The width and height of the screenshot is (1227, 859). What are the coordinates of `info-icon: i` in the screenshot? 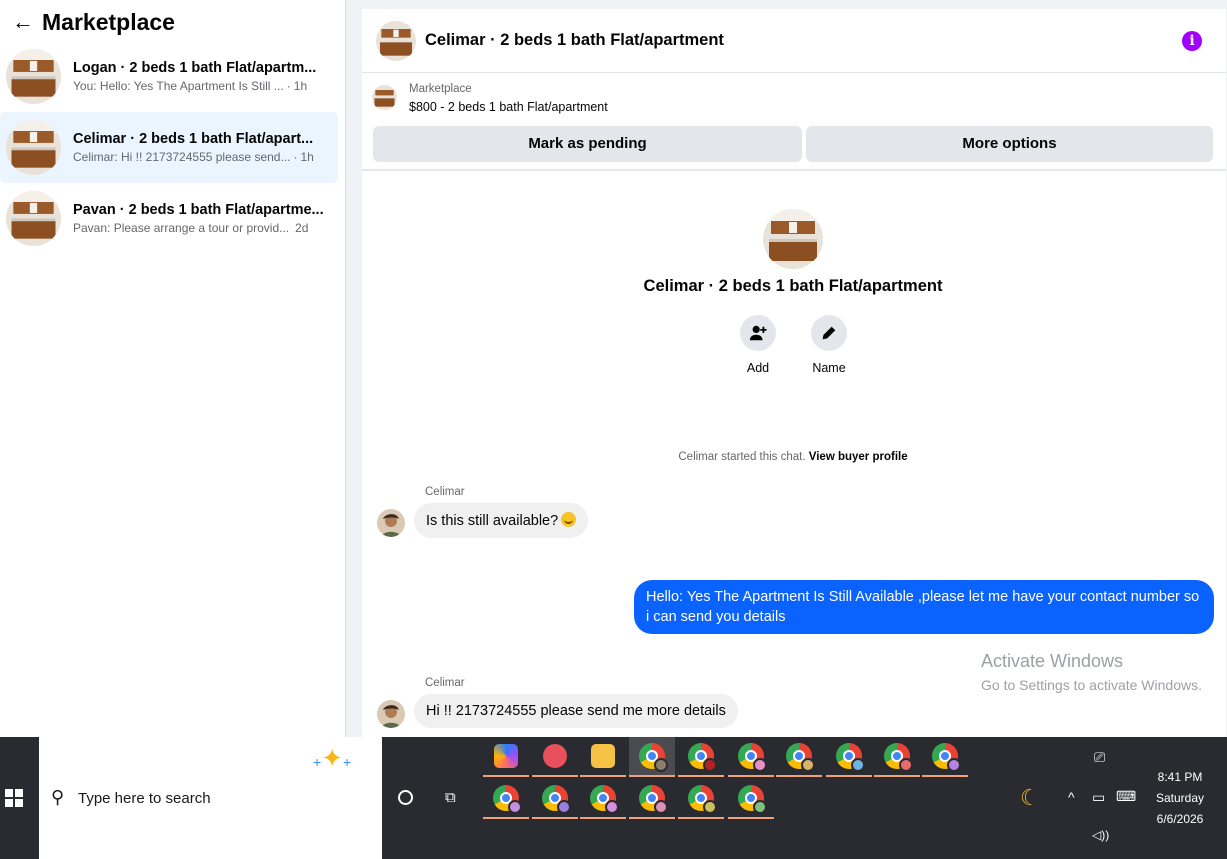 It's located at (1192, 41).